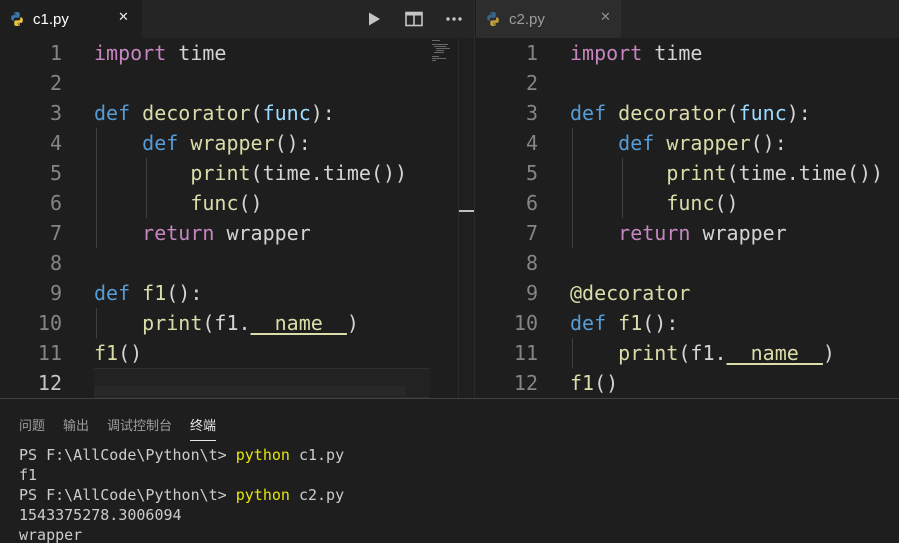  Describe the element at coordinates (374, 19) in the screenshot. I see `play-icon` at that location.